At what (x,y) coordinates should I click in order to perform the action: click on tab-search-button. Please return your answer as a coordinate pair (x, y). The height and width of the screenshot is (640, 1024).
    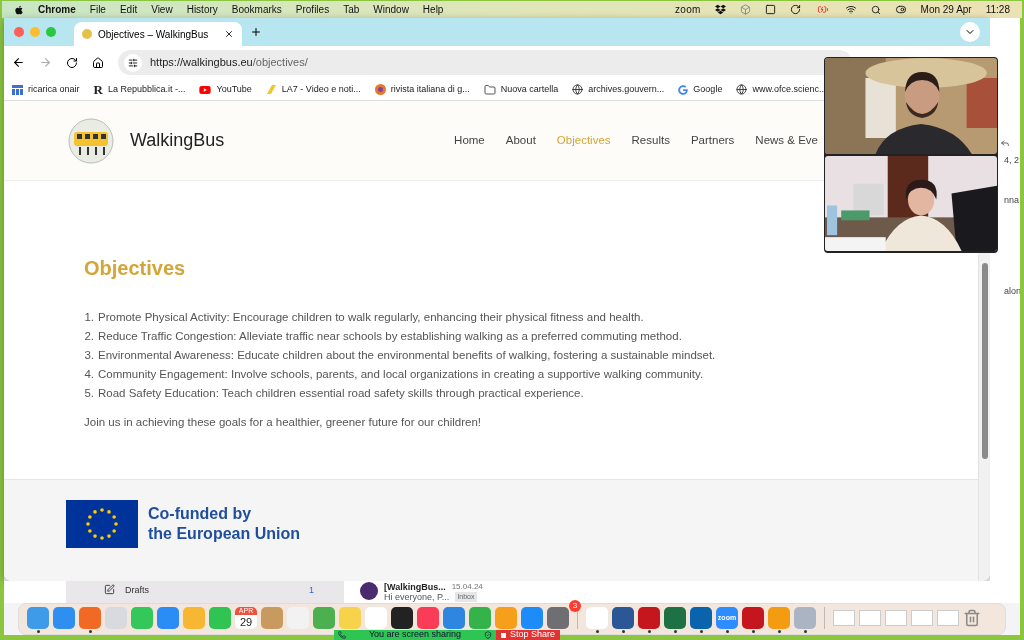
    Looking at the image, I should click on (970, 32).